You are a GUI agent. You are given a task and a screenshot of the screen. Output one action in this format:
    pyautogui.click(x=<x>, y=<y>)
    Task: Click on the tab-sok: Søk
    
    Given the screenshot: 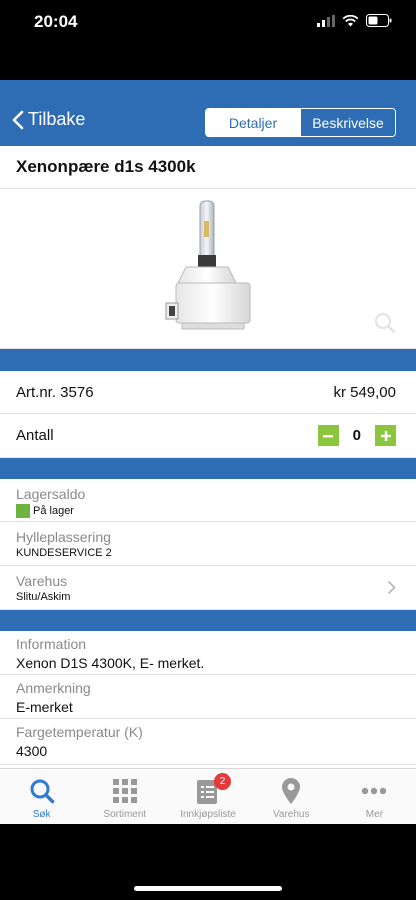 What is the action you would take?
    pyautogui.click(x=41, y=796)
    